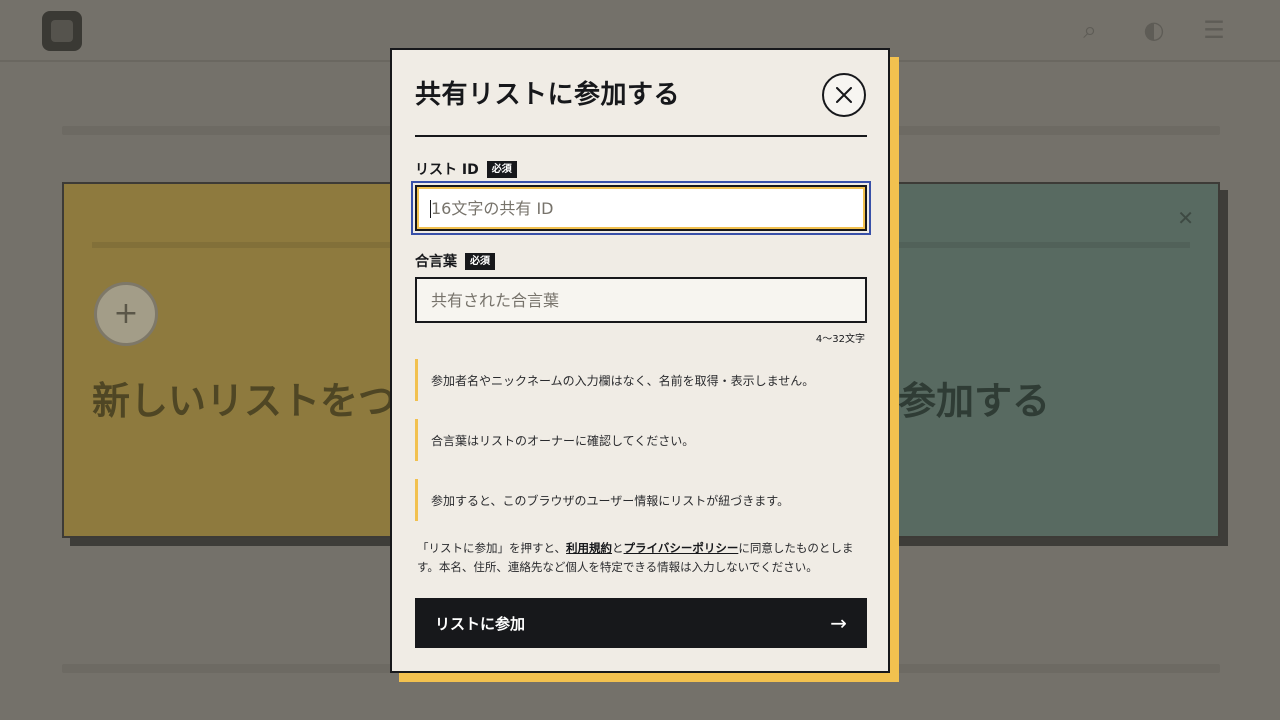 This screenshot has width=1280, height=720. I want to click on text-caret, so click(430, 209).